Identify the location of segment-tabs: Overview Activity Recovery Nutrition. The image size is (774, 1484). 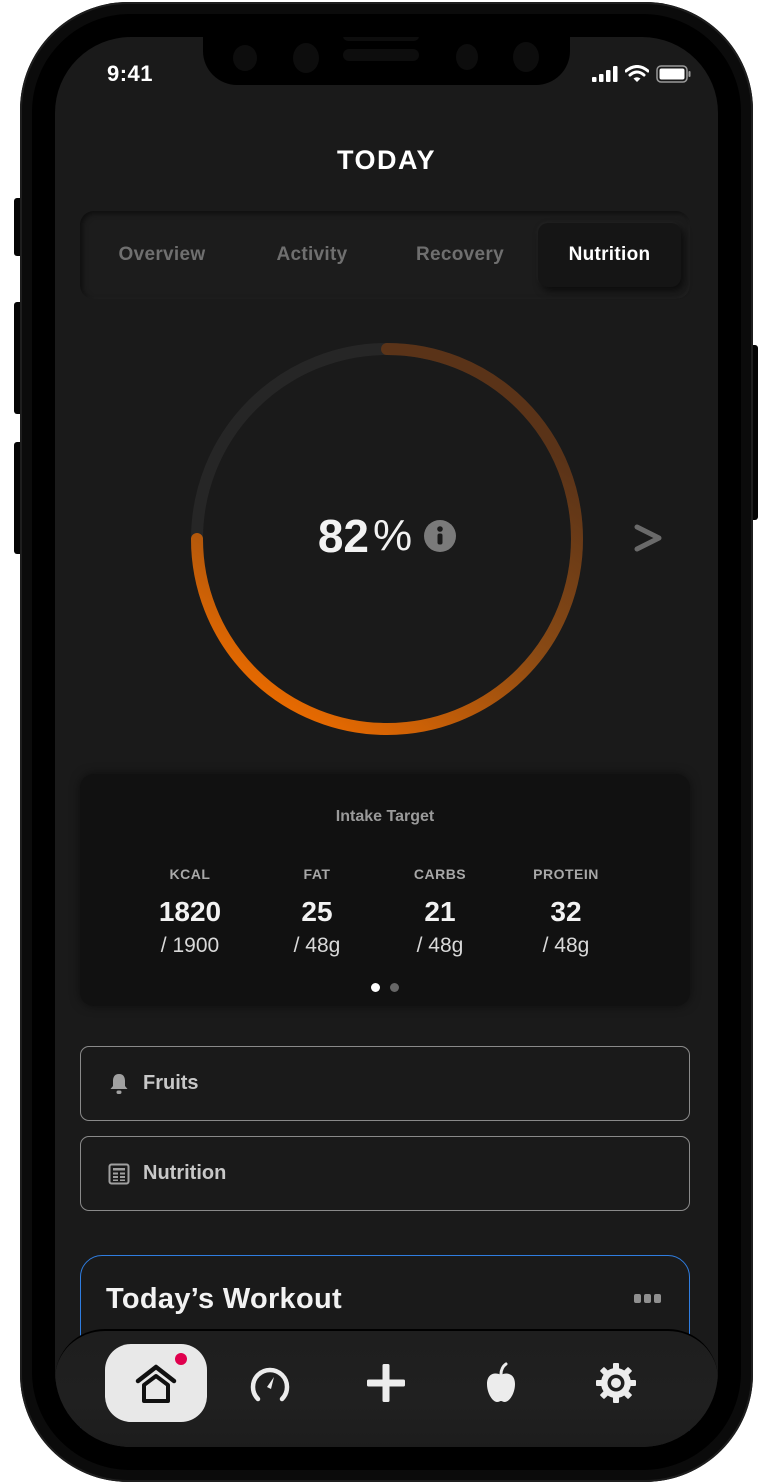
(385, 255).